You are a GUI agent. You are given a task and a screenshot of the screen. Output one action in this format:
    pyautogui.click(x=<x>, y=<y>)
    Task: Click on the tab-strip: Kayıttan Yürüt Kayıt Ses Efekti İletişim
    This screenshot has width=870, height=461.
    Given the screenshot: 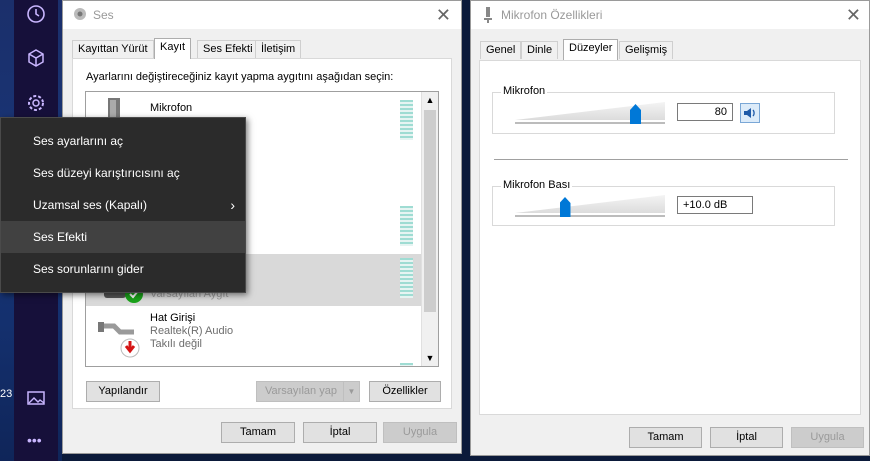 What is the action you would take?
    pyautogui.click(x=262, y=49)
    